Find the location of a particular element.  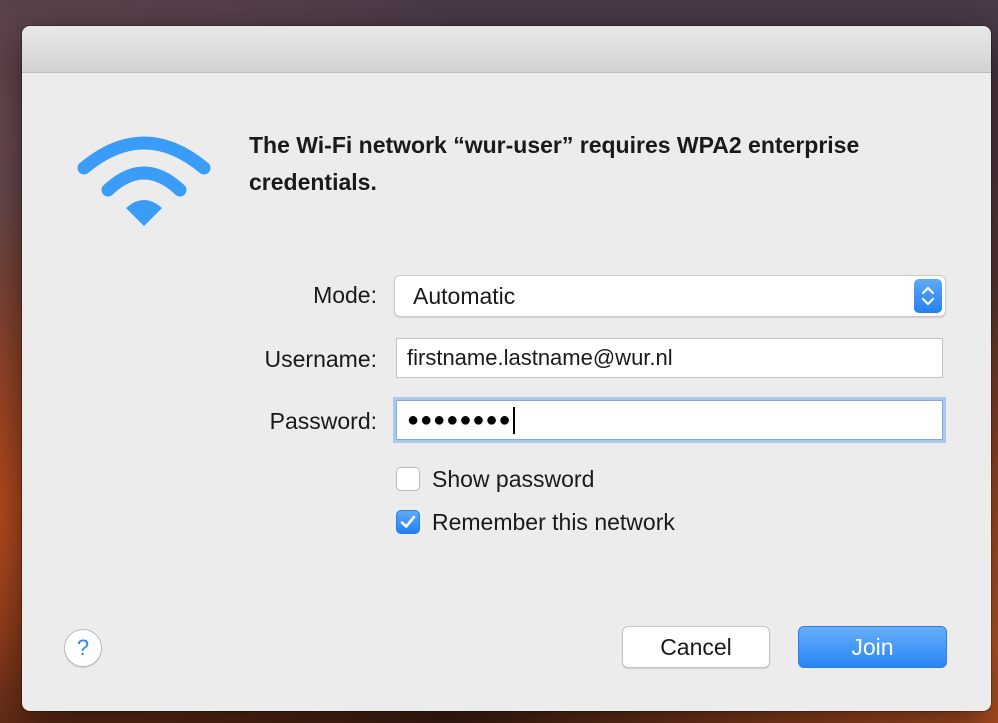

password-dots: ●●●●●●●● is located at coordinates (459, 420).